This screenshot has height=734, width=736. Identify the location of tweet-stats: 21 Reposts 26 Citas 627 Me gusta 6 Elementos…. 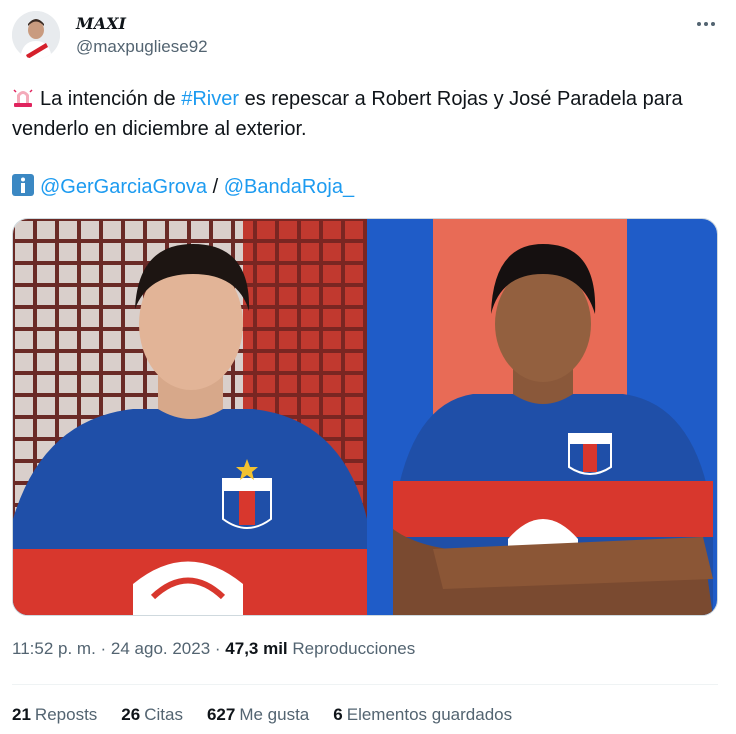
(262, 715).